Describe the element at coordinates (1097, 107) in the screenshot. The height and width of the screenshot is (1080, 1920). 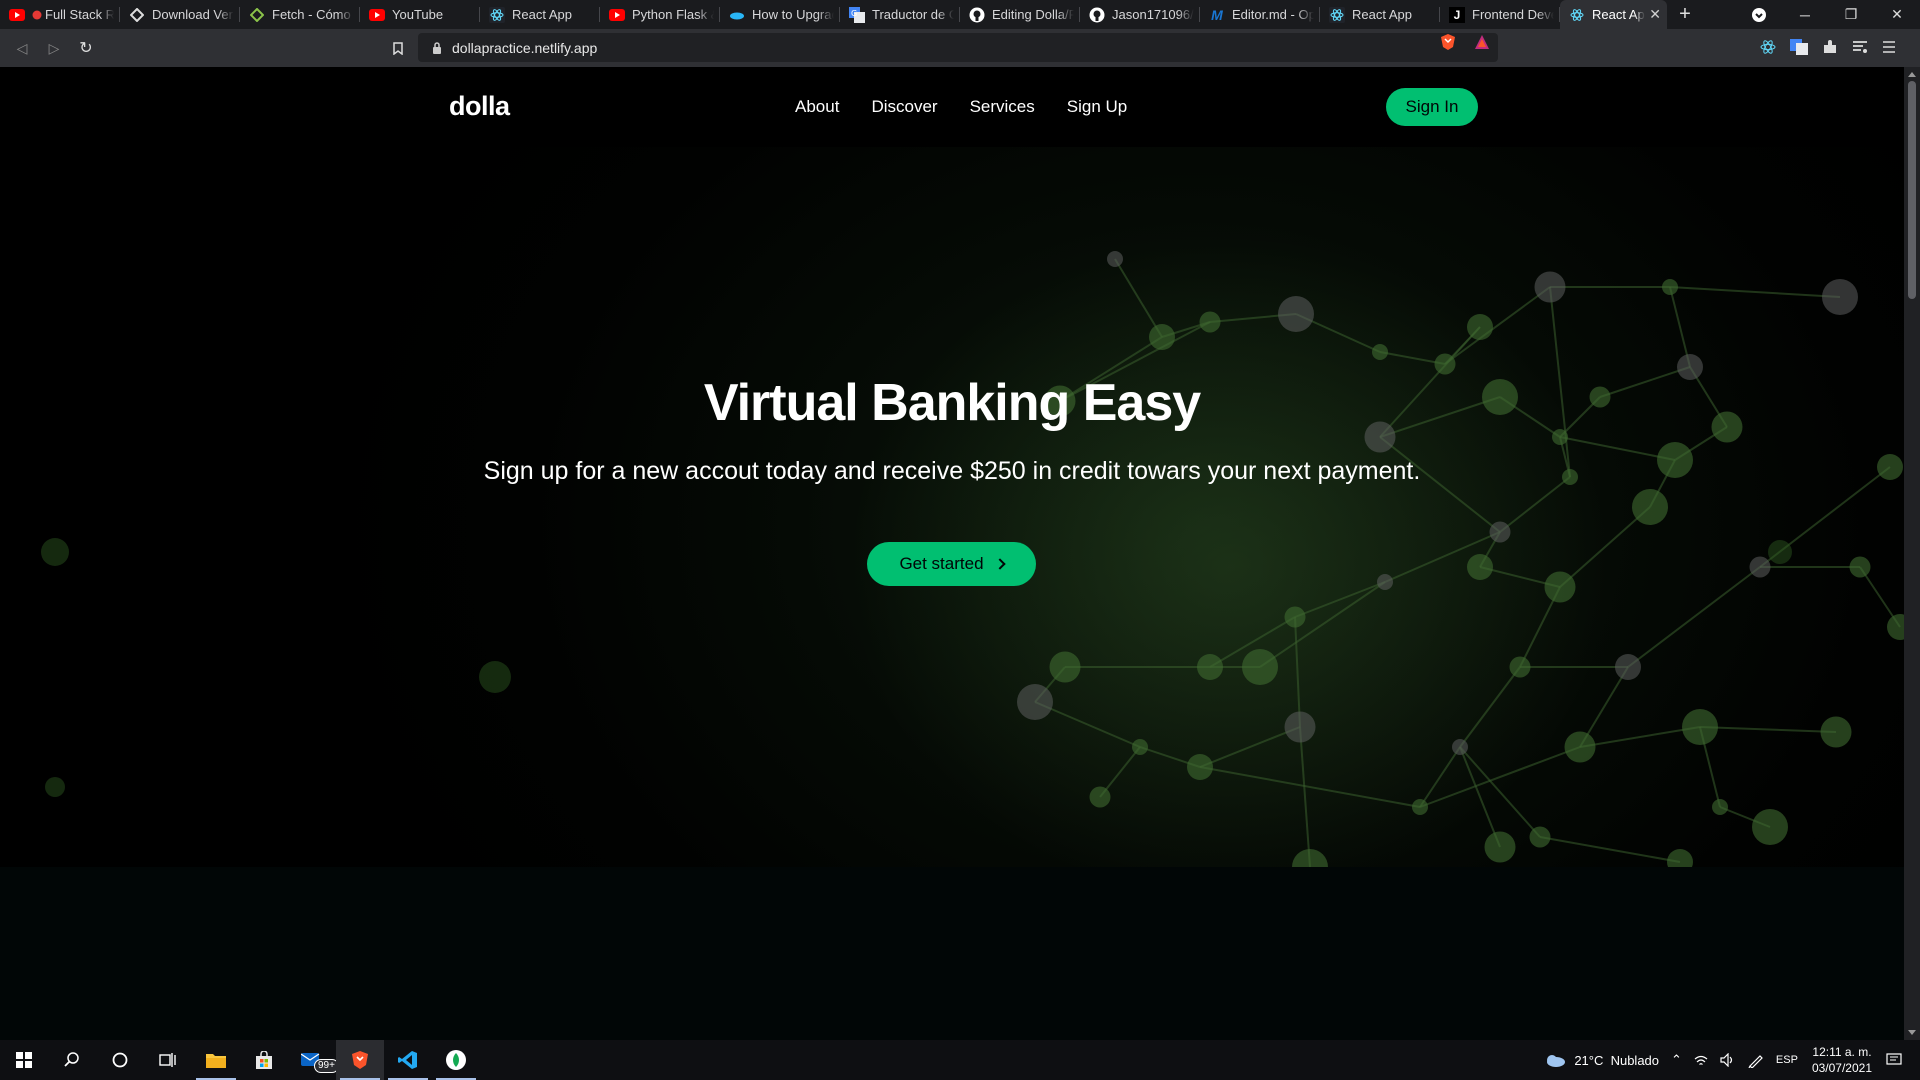
I see `nav-link-signup: Sign Up` at that location.